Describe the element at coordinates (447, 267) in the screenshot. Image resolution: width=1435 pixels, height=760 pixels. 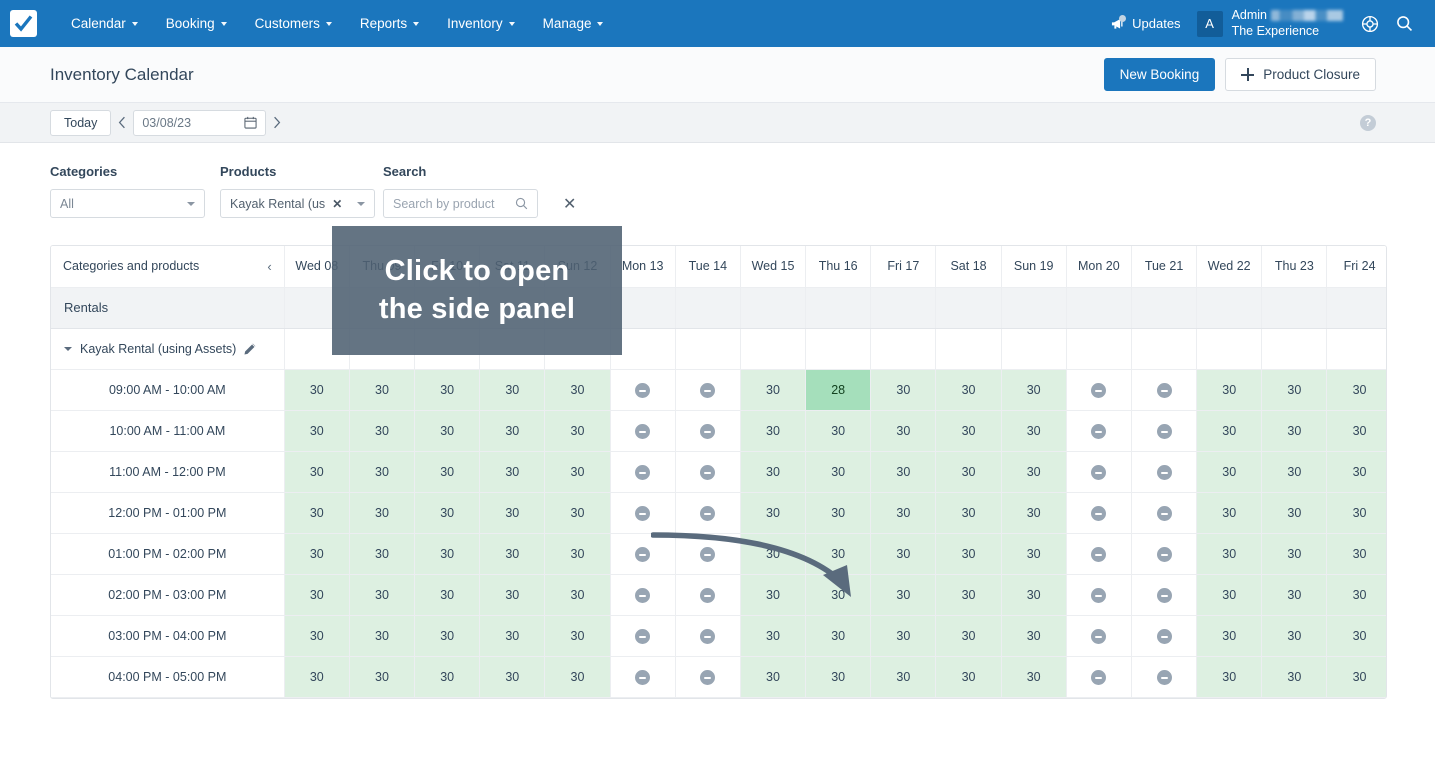
I see `day-header-2: Fri 10` at that location.